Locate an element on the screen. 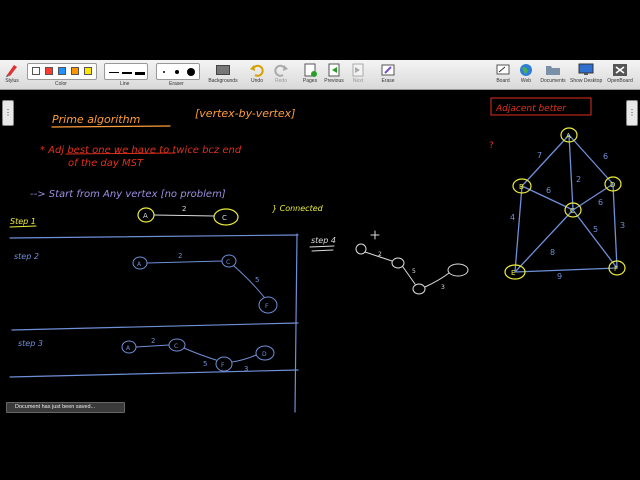  stylus-icon is located at coordinates (11, 71).